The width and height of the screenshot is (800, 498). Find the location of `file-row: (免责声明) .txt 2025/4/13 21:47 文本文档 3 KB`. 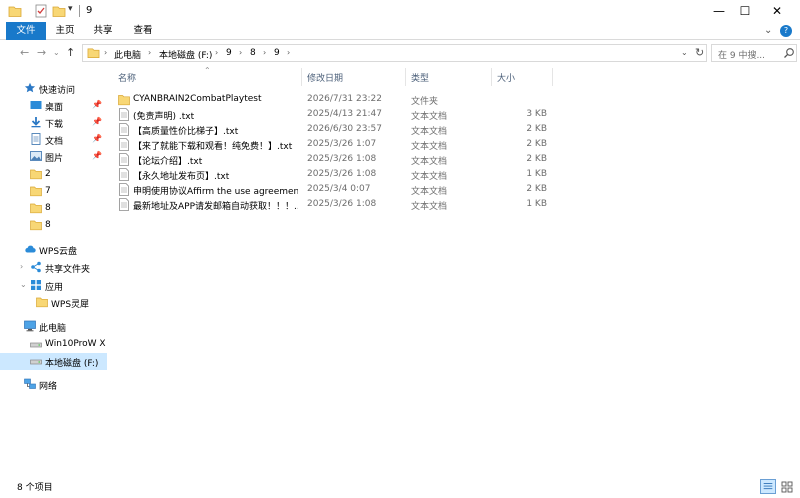

file-row: (免责声明) .txt 2025/4/13 21:47 文本文档 3 KB is located at coordinates (337, 114).